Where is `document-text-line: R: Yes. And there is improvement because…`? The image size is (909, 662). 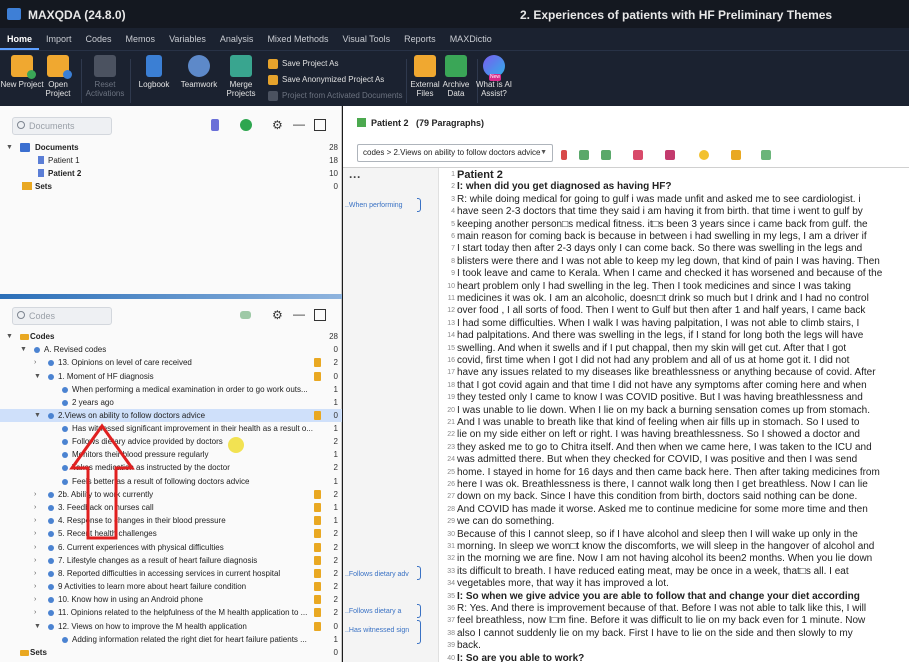 document-text-line: R: Yes. And there is improvement because… is located at coordinates (683, 609).